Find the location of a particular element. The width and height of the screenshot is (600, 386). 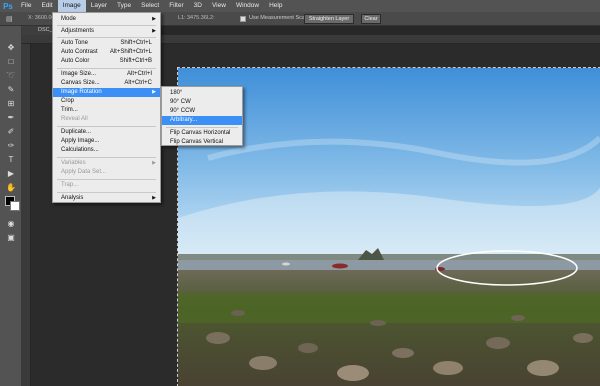

clear-button: Clear is located at coordinates (371, 19).